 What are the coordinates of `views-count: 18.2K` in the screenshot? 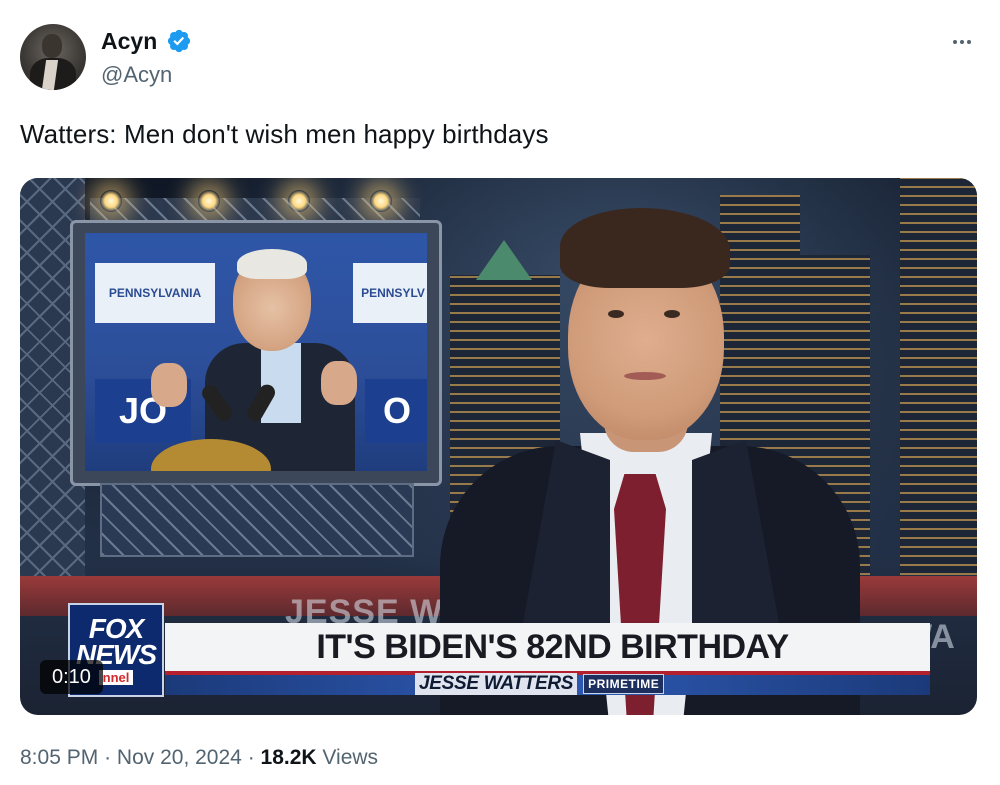 It's located at (288, 757).